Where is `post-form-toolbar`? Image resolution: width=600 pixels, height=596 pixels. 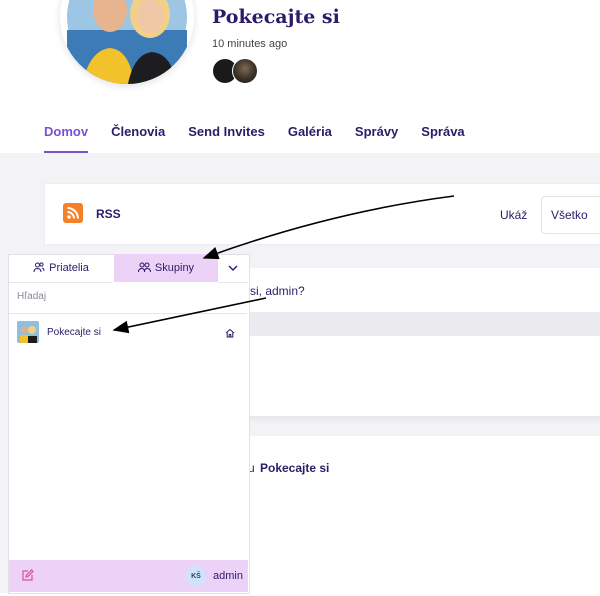
post-form-toolbar is located at coordinates (420, 324).